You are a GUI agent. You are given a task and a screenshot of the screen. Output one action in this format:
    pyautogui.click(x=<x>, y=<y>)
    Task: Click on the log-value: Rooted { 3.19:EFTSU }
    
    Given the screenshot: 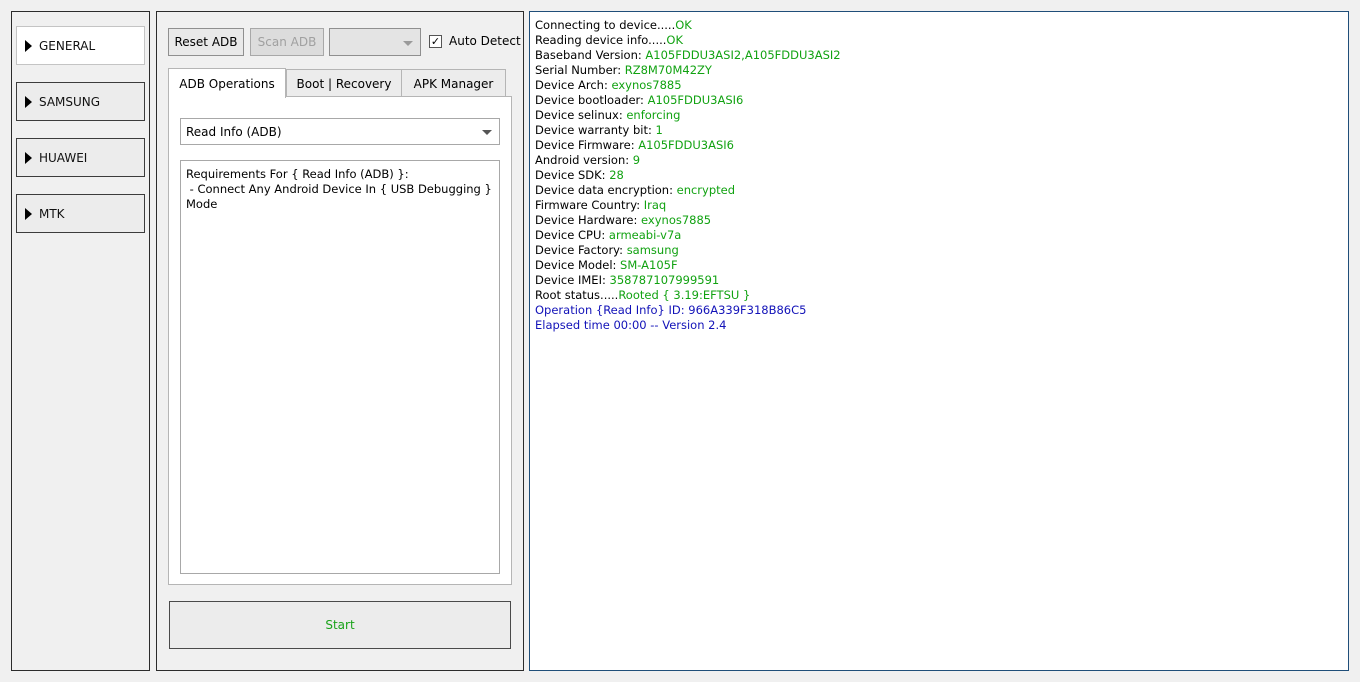 What is the action you would take?
    pyautogui.click(x=684, y=295)
    